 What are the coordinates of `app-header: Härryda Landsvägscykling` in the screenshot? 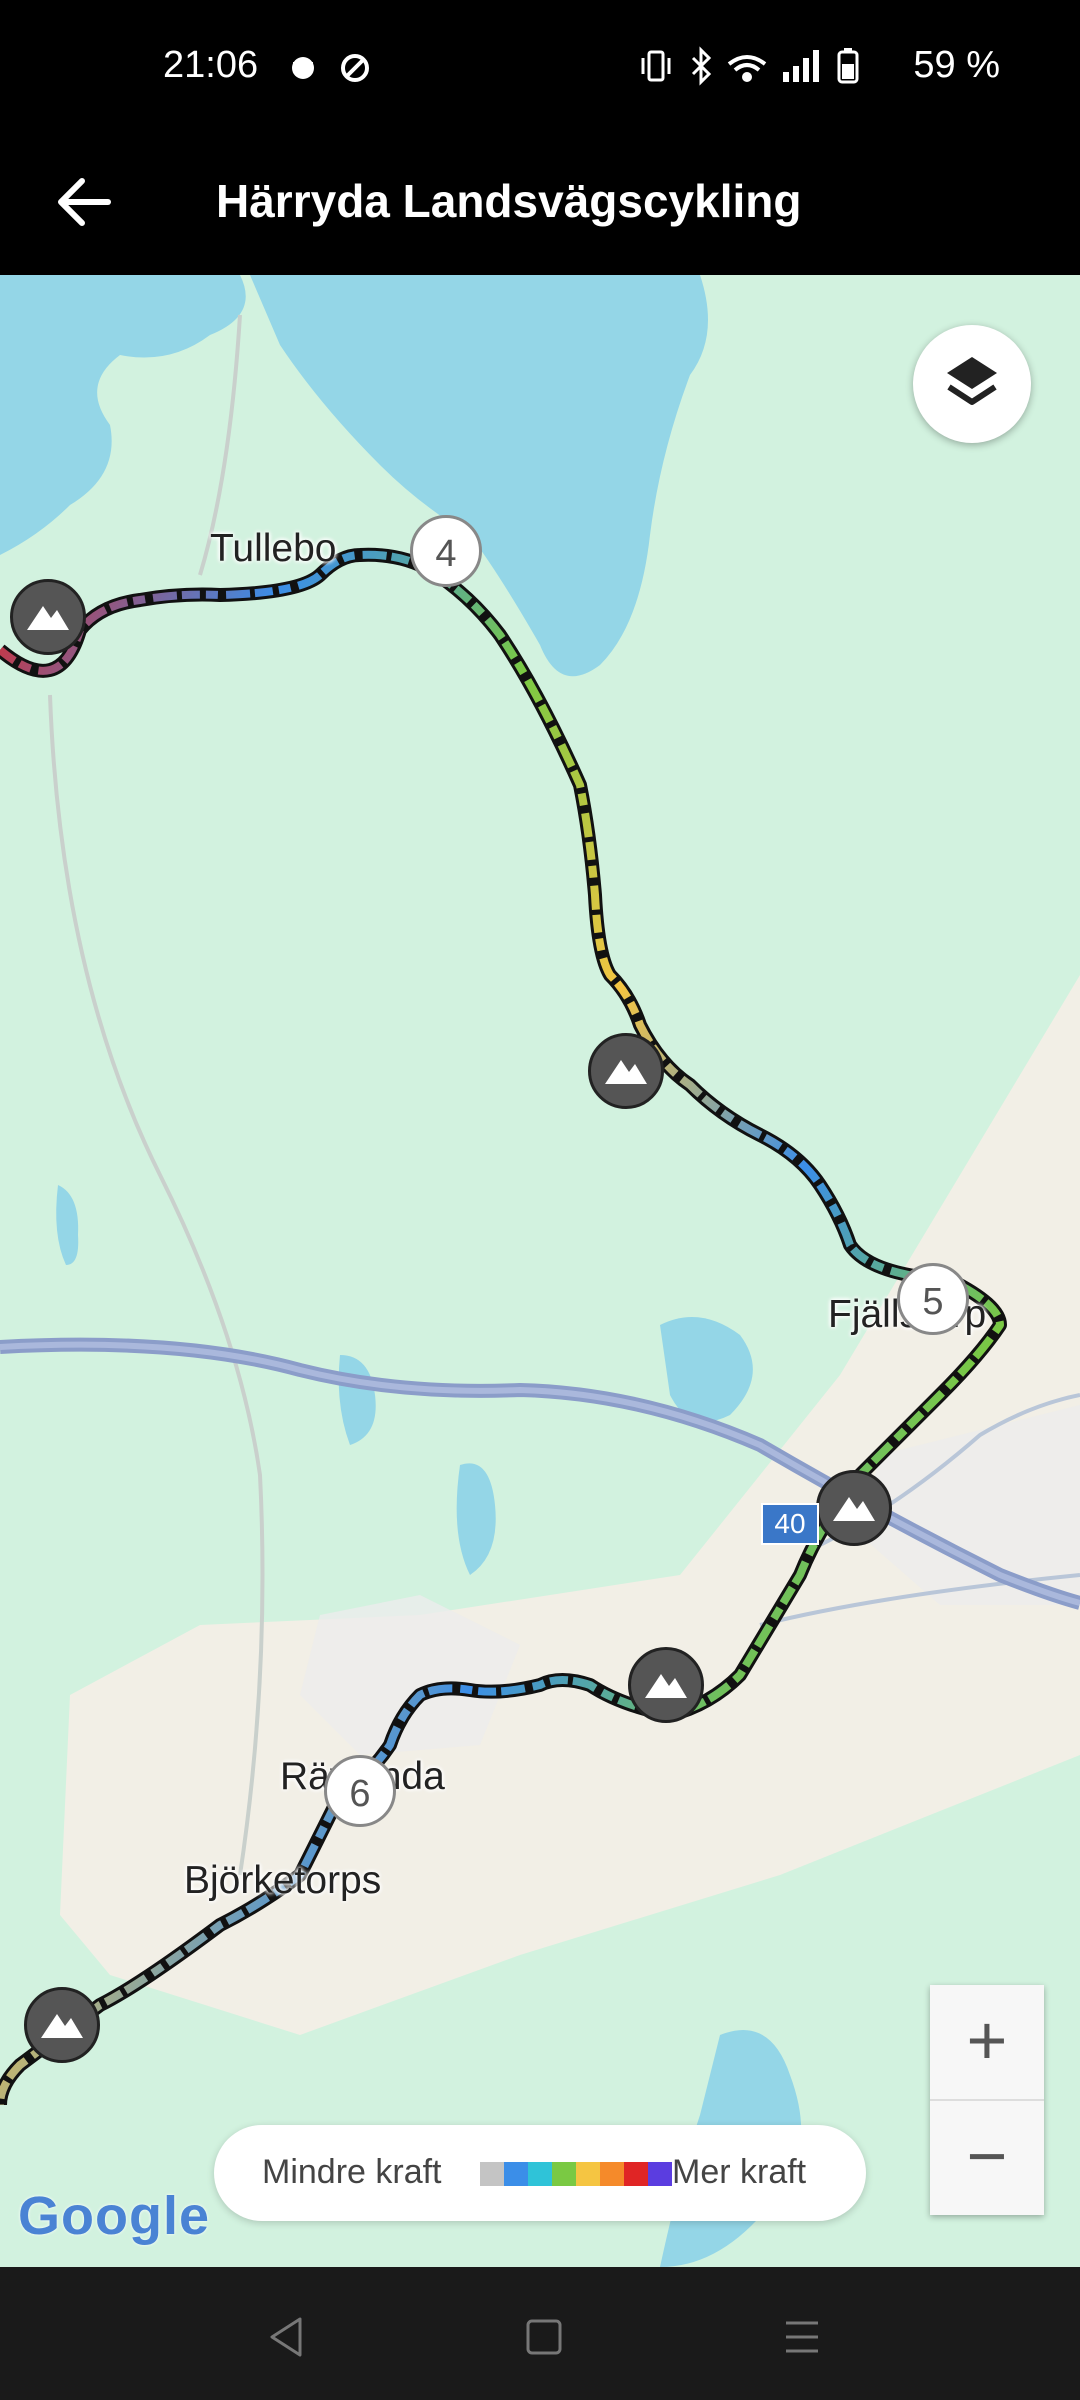 It's located at (540, 205).